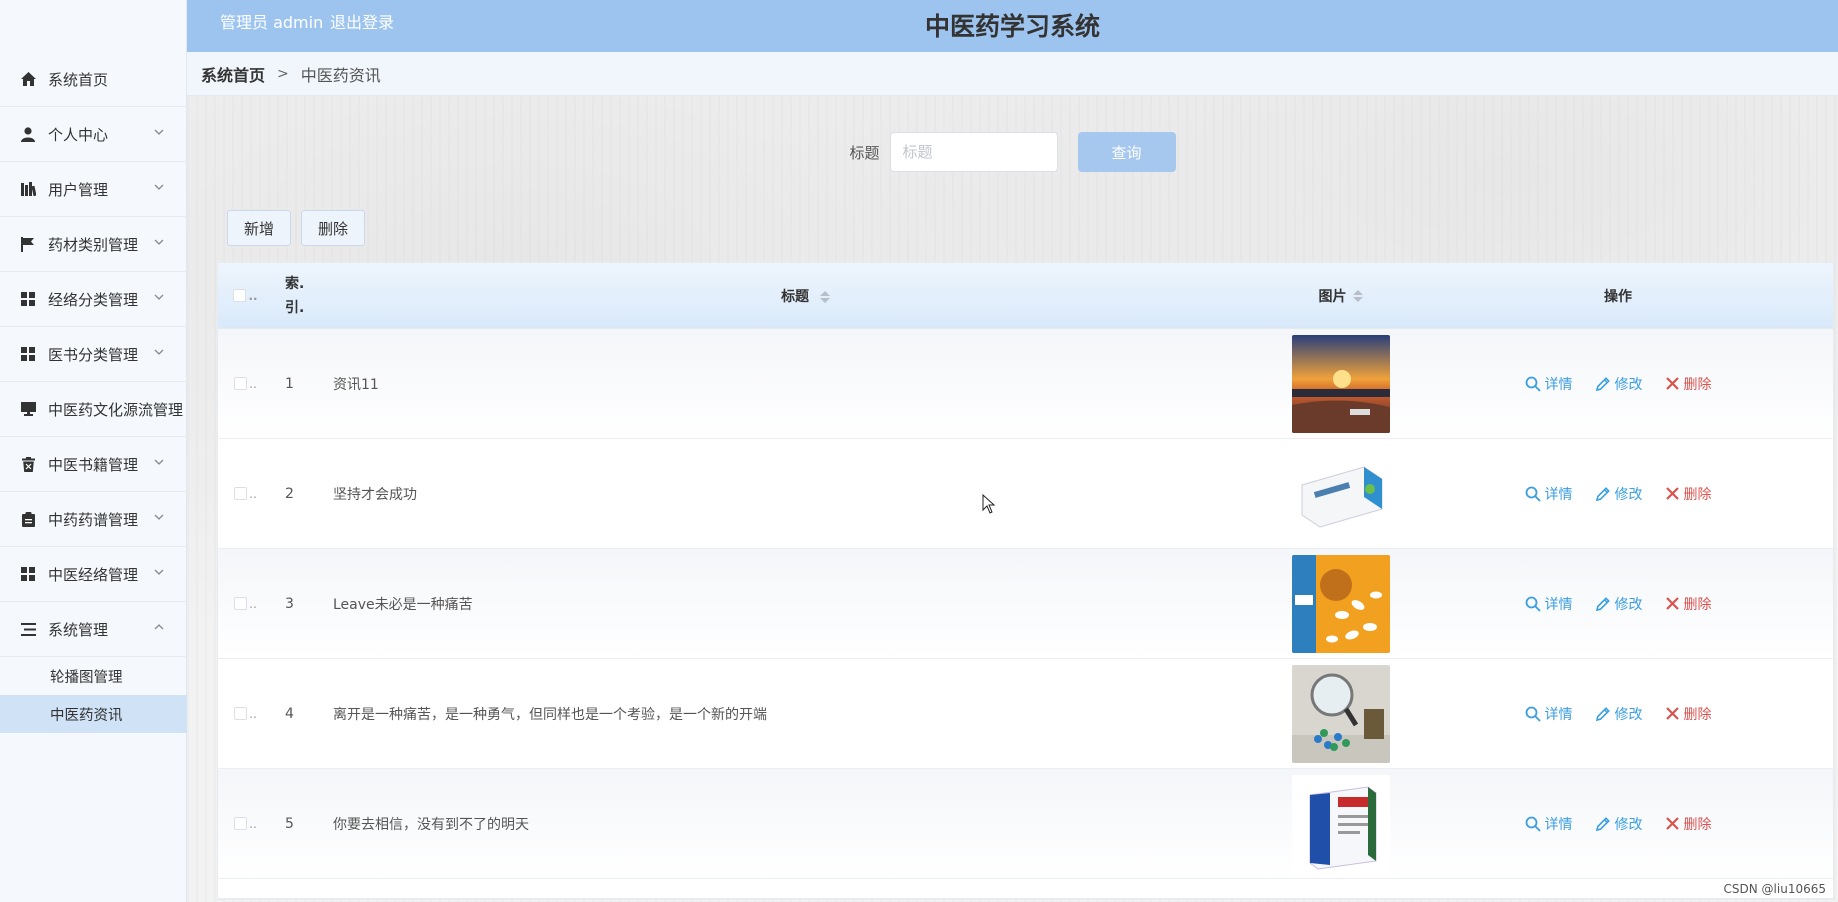  What do you see at coordinates (93, 134) in the screenshot?
I see `sidebar-item-personal: 个人中心` at bounding box center [93, 134].